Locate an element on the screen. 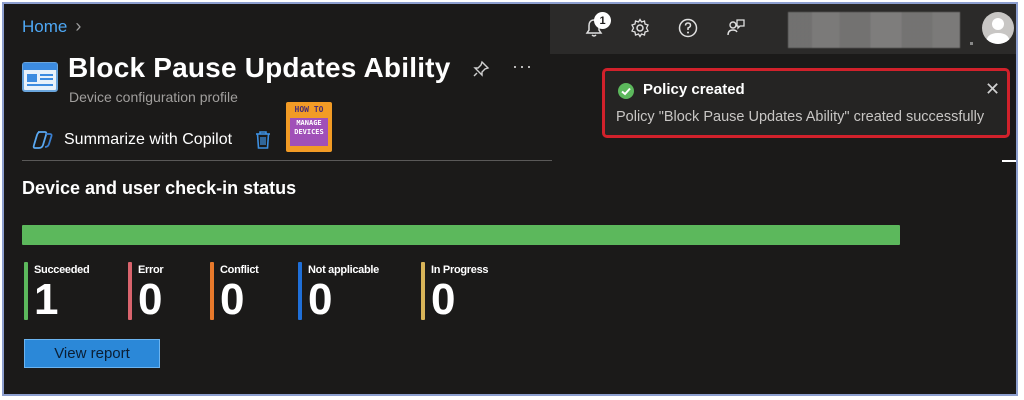 This screenshot has height=400, width=1024. trash-icon is located at coordinates (263, 140).